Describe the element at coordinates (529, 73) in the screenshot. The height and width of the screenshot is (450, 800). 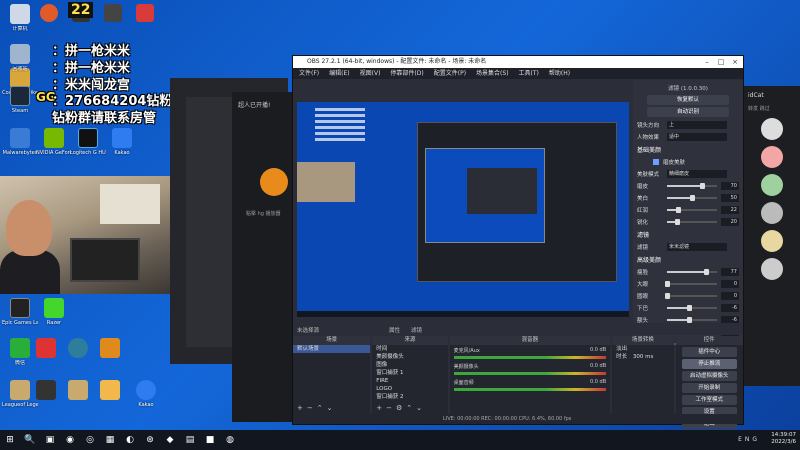
I see `menu-tools: 工具(T)` at that location.